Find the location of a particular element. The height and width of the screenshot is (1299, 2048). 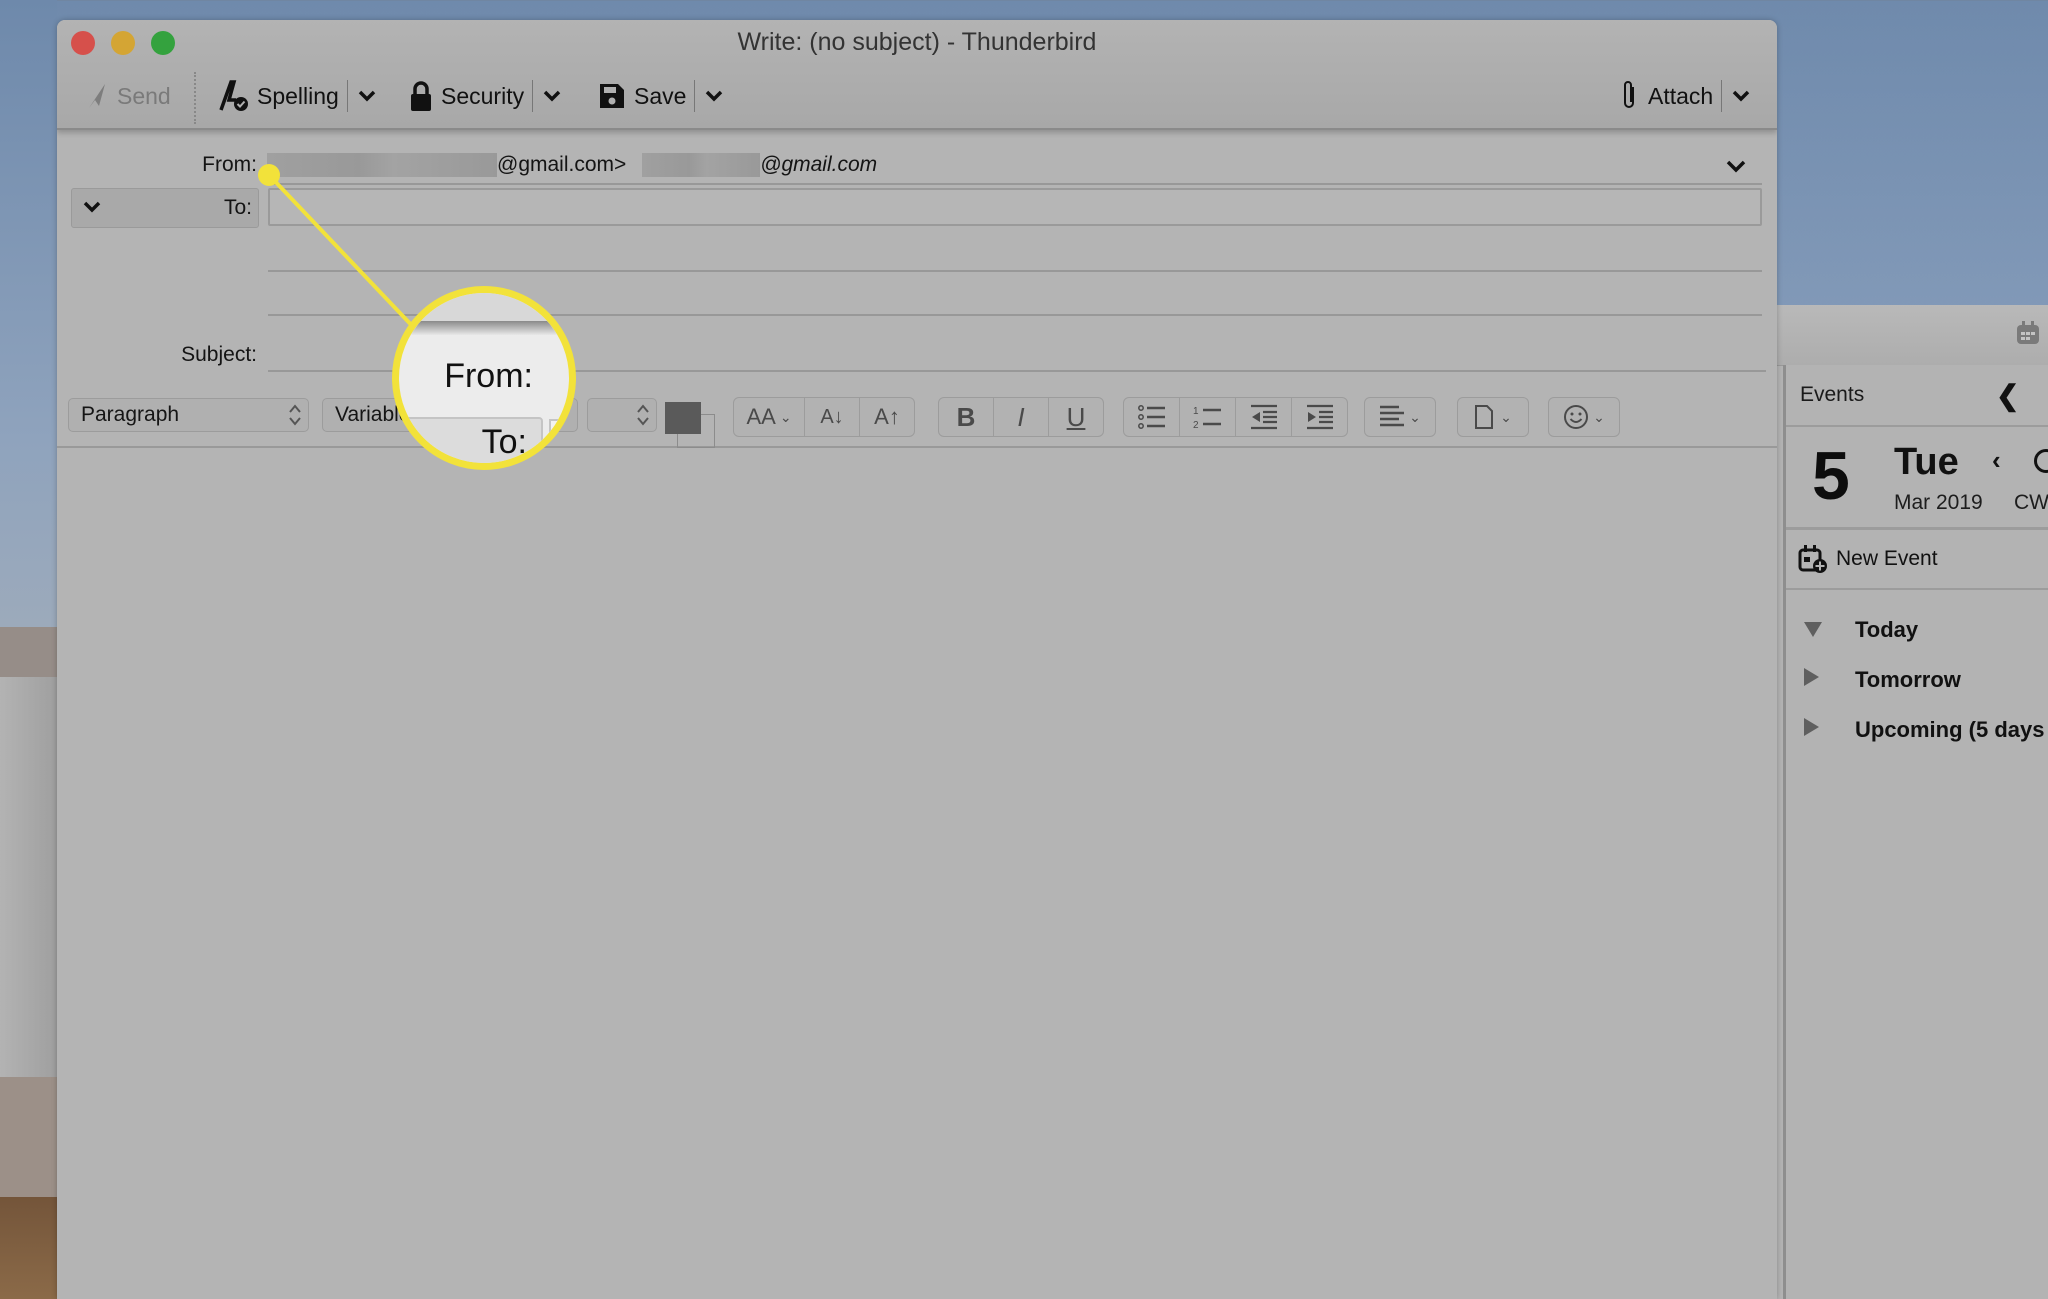

event-group-tomorrow: Tomorrow is located at coordinates (1917, 679).